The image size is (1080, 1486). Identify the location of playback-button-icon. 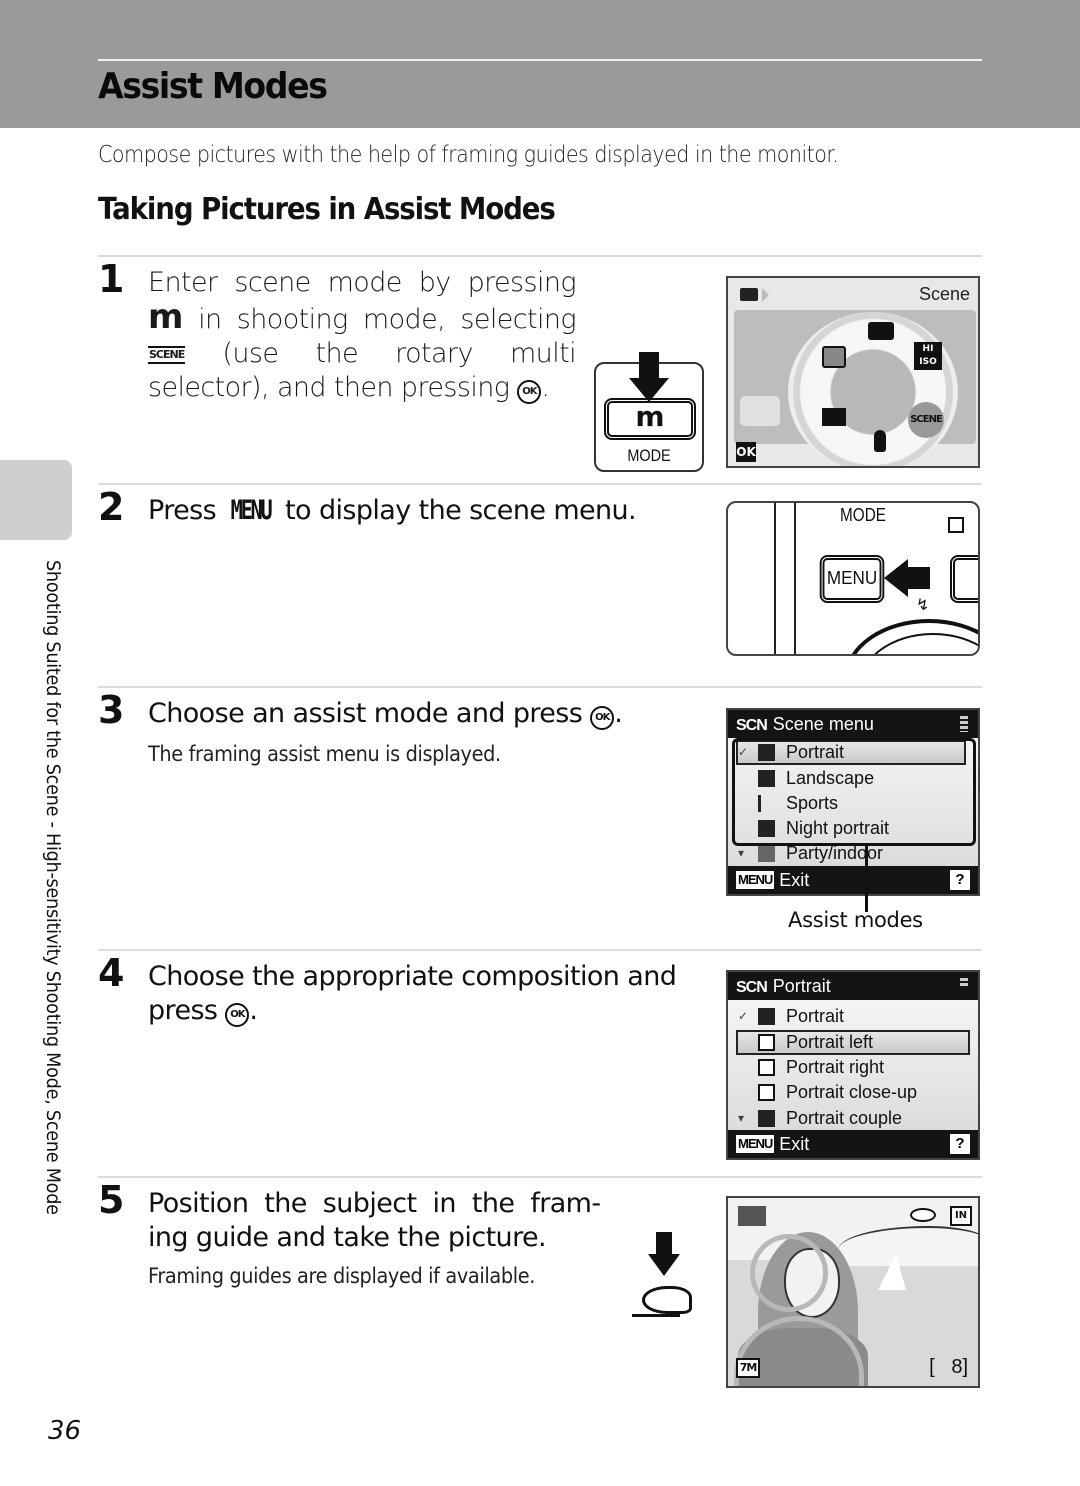
(956, 525).